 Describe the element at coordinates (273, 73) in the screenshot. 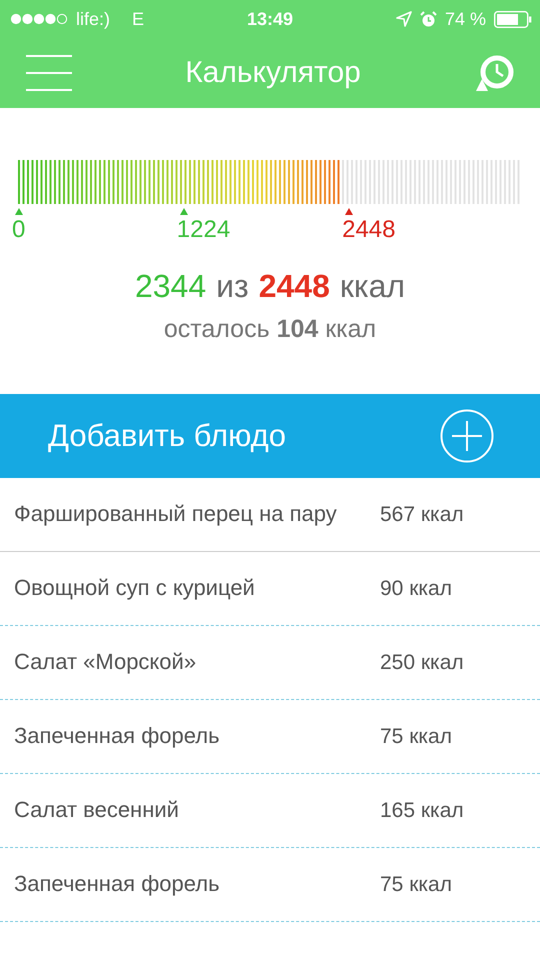

I see `screen-title: Калькулятор` at that location.